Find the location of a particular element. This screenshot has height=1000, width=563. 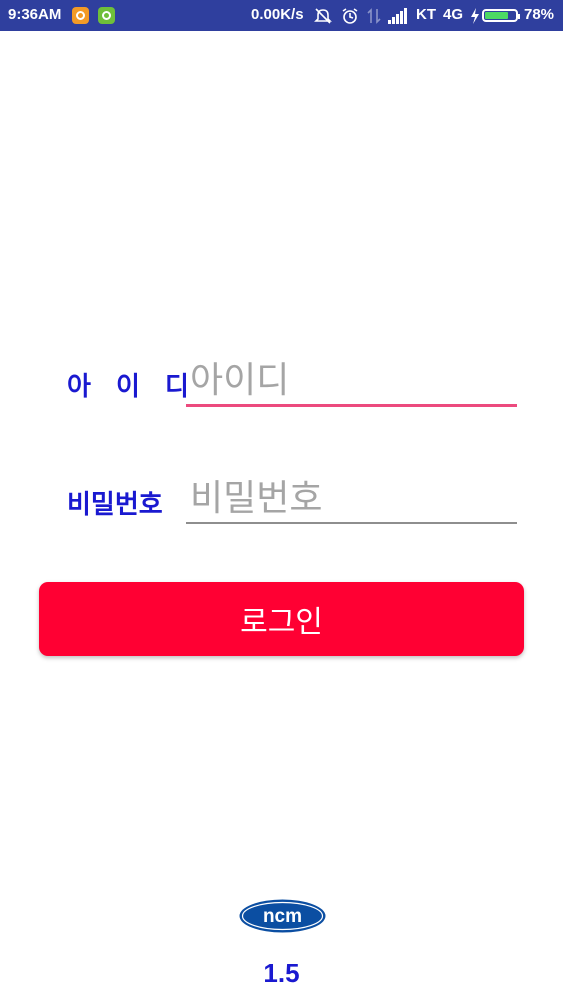

battery-fill is located at coordinates (496, 15).